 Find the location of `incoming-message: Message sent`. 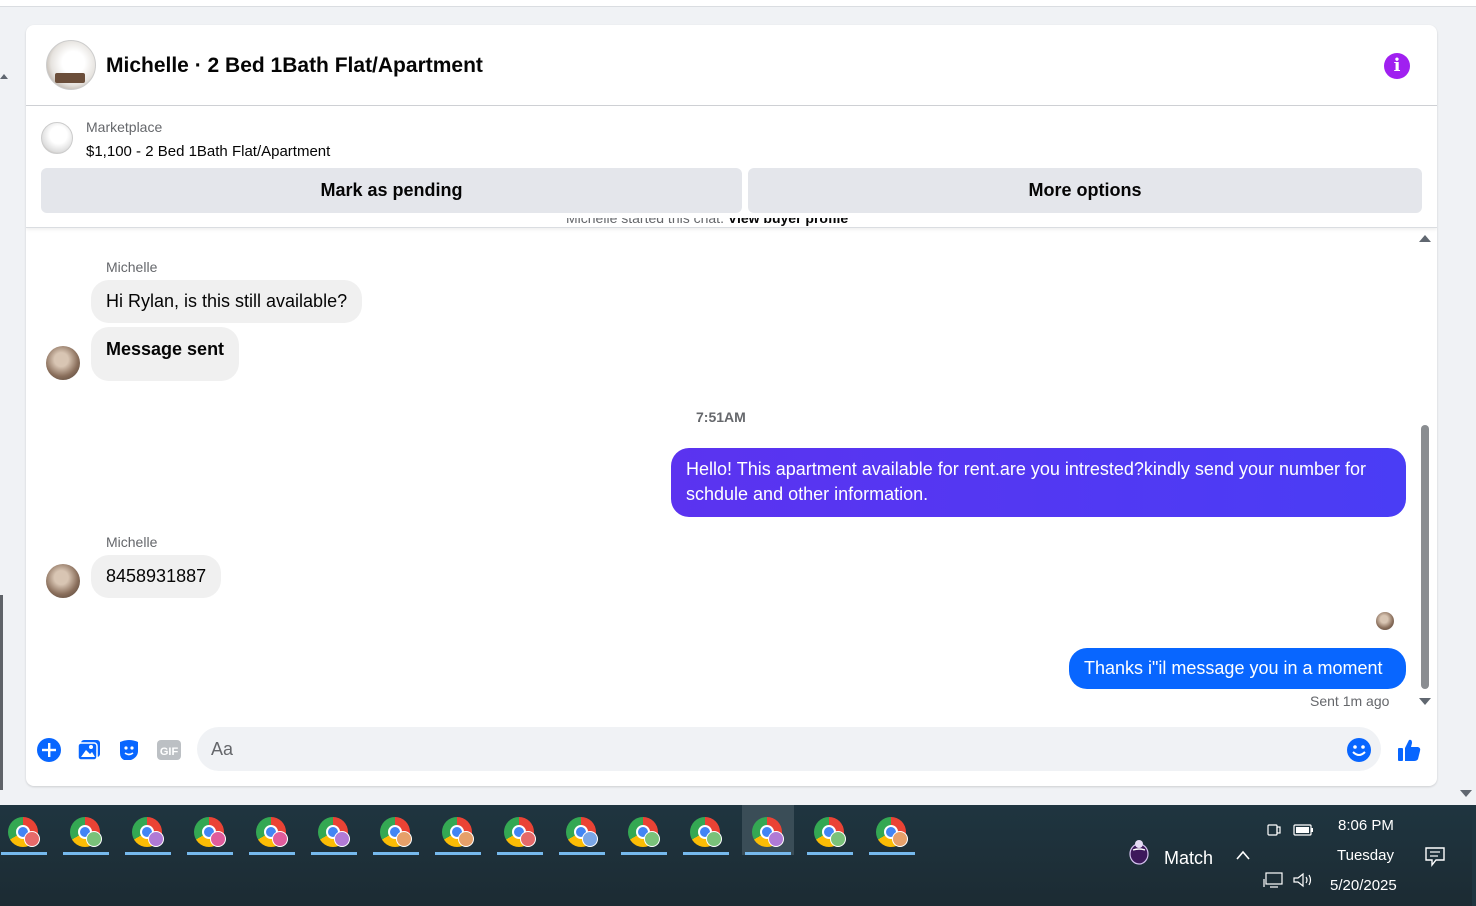

incoming-message: Message sent is located at coordinates (165, 354).